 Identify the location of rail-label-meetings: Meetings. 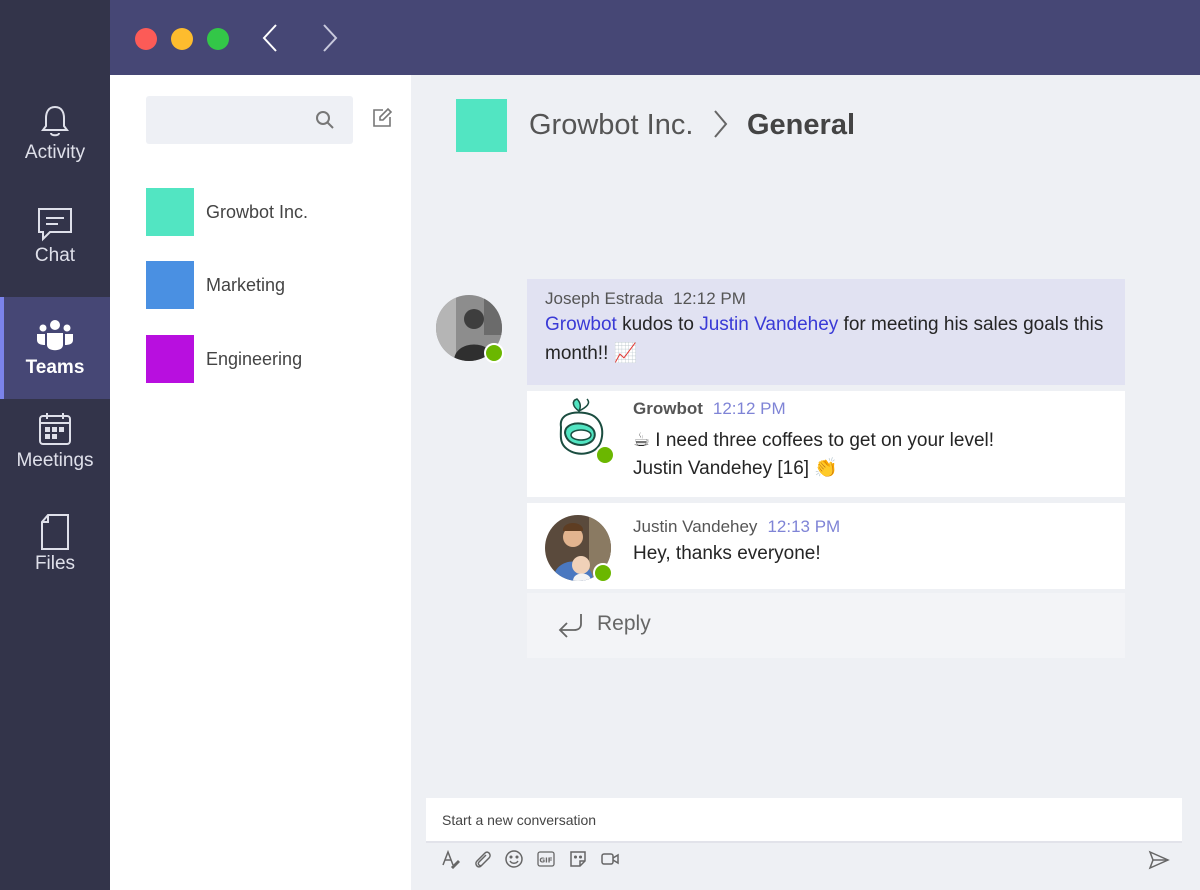
(55, 460).